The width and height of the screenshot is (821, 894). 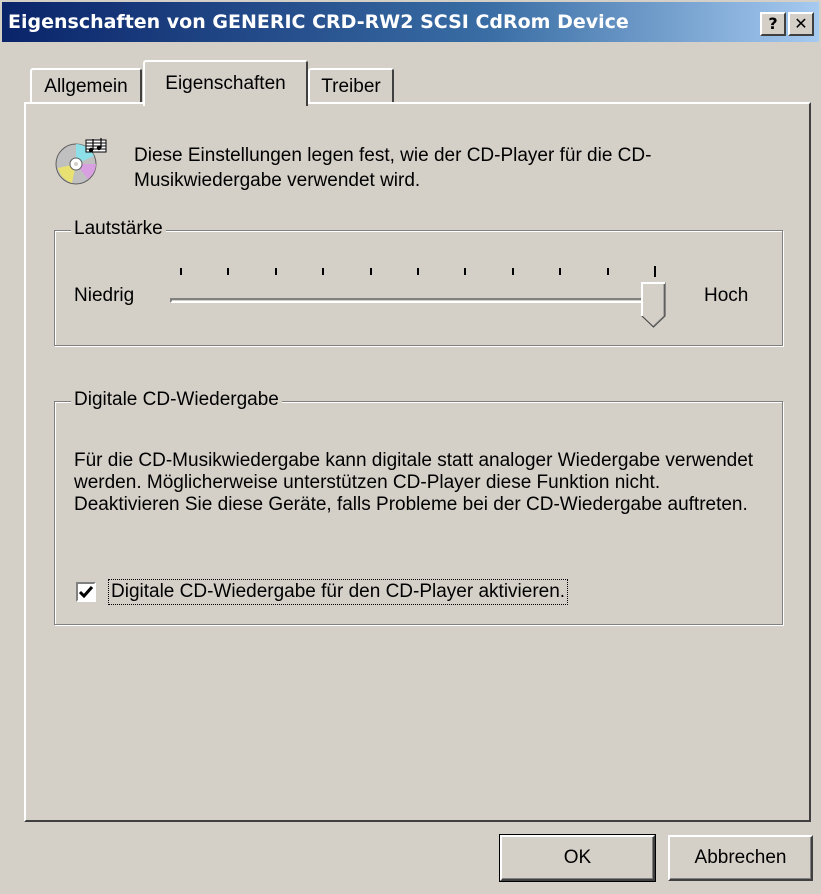 I want to click on volume-high-label: Hoch, so click(x=726, y=295).